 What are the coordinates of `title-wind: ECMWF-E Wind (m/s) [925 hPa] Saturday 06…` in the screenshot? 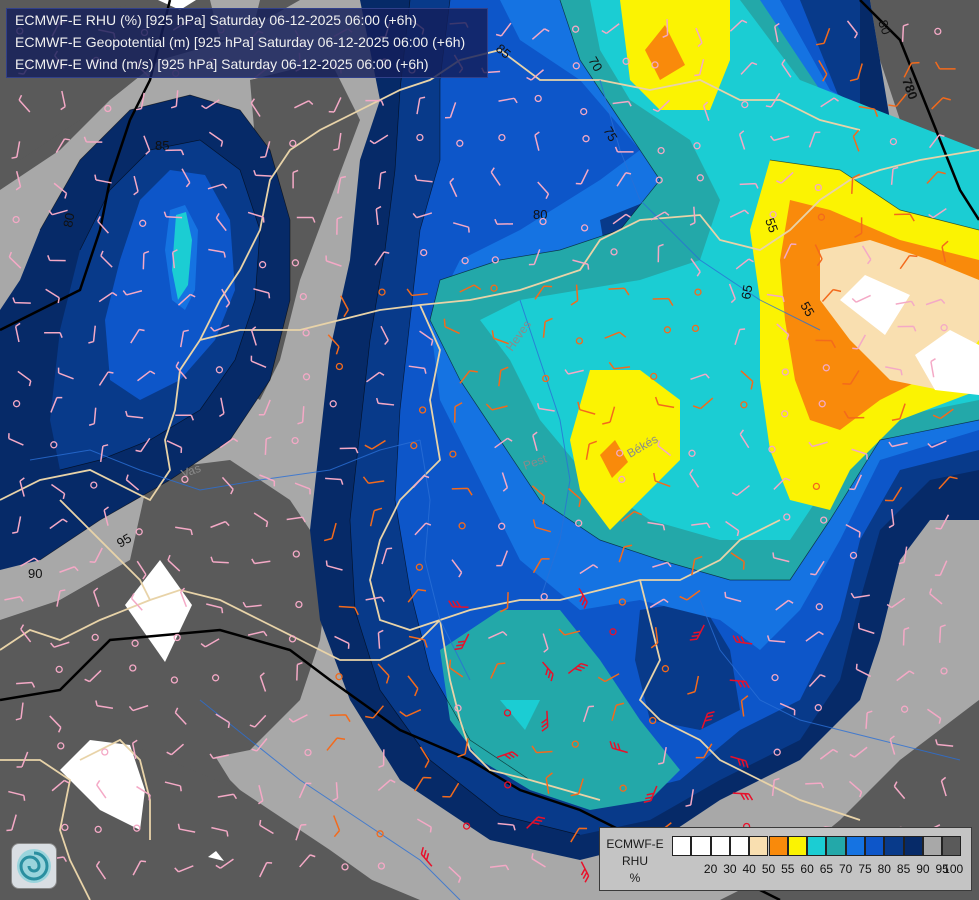 It's located at (222, 64).